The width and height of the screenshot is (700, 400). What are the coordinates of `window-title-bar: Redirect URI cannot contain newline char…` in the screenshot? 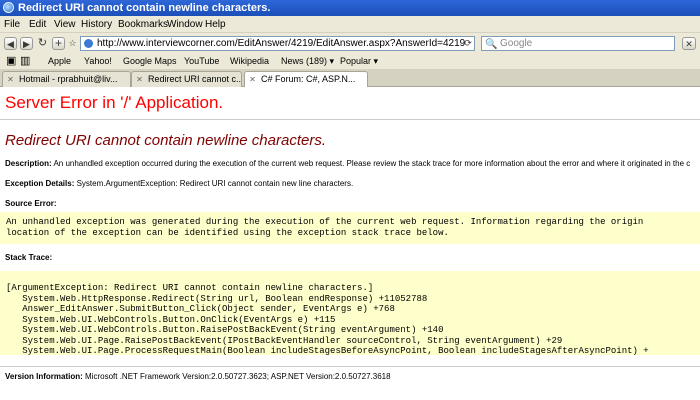 It's located at (350, 8).